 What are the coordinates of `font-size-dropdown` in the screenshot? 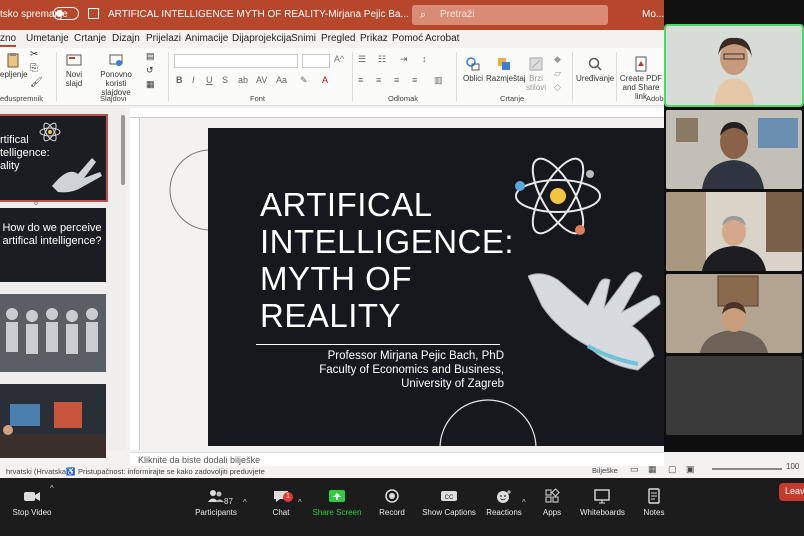 It's located at (316, 61).